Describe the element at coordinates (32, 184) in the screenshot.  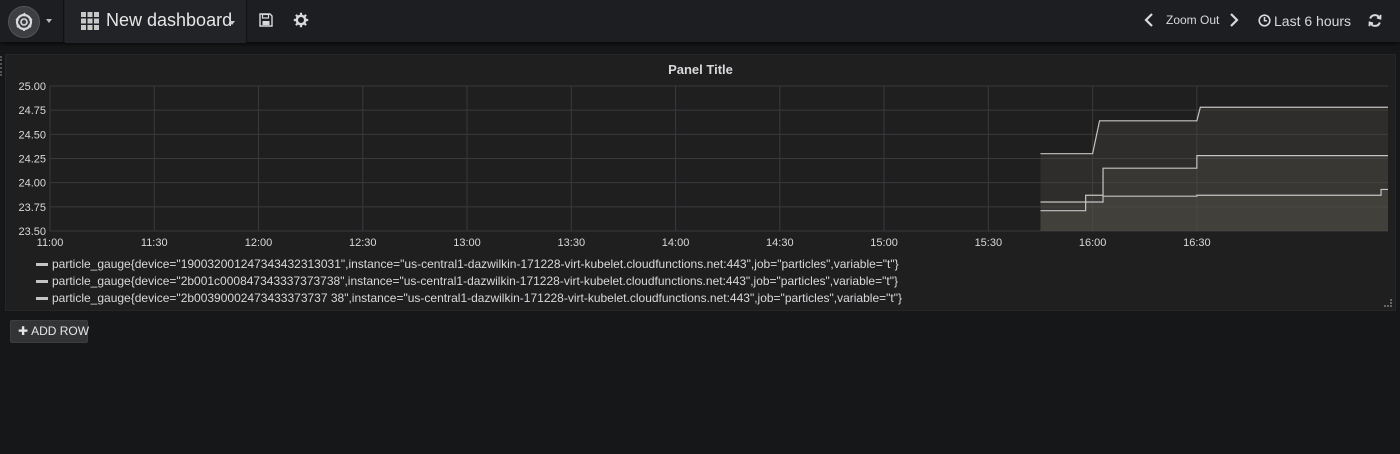
I see `y-tick-label: 24.00` at that location.